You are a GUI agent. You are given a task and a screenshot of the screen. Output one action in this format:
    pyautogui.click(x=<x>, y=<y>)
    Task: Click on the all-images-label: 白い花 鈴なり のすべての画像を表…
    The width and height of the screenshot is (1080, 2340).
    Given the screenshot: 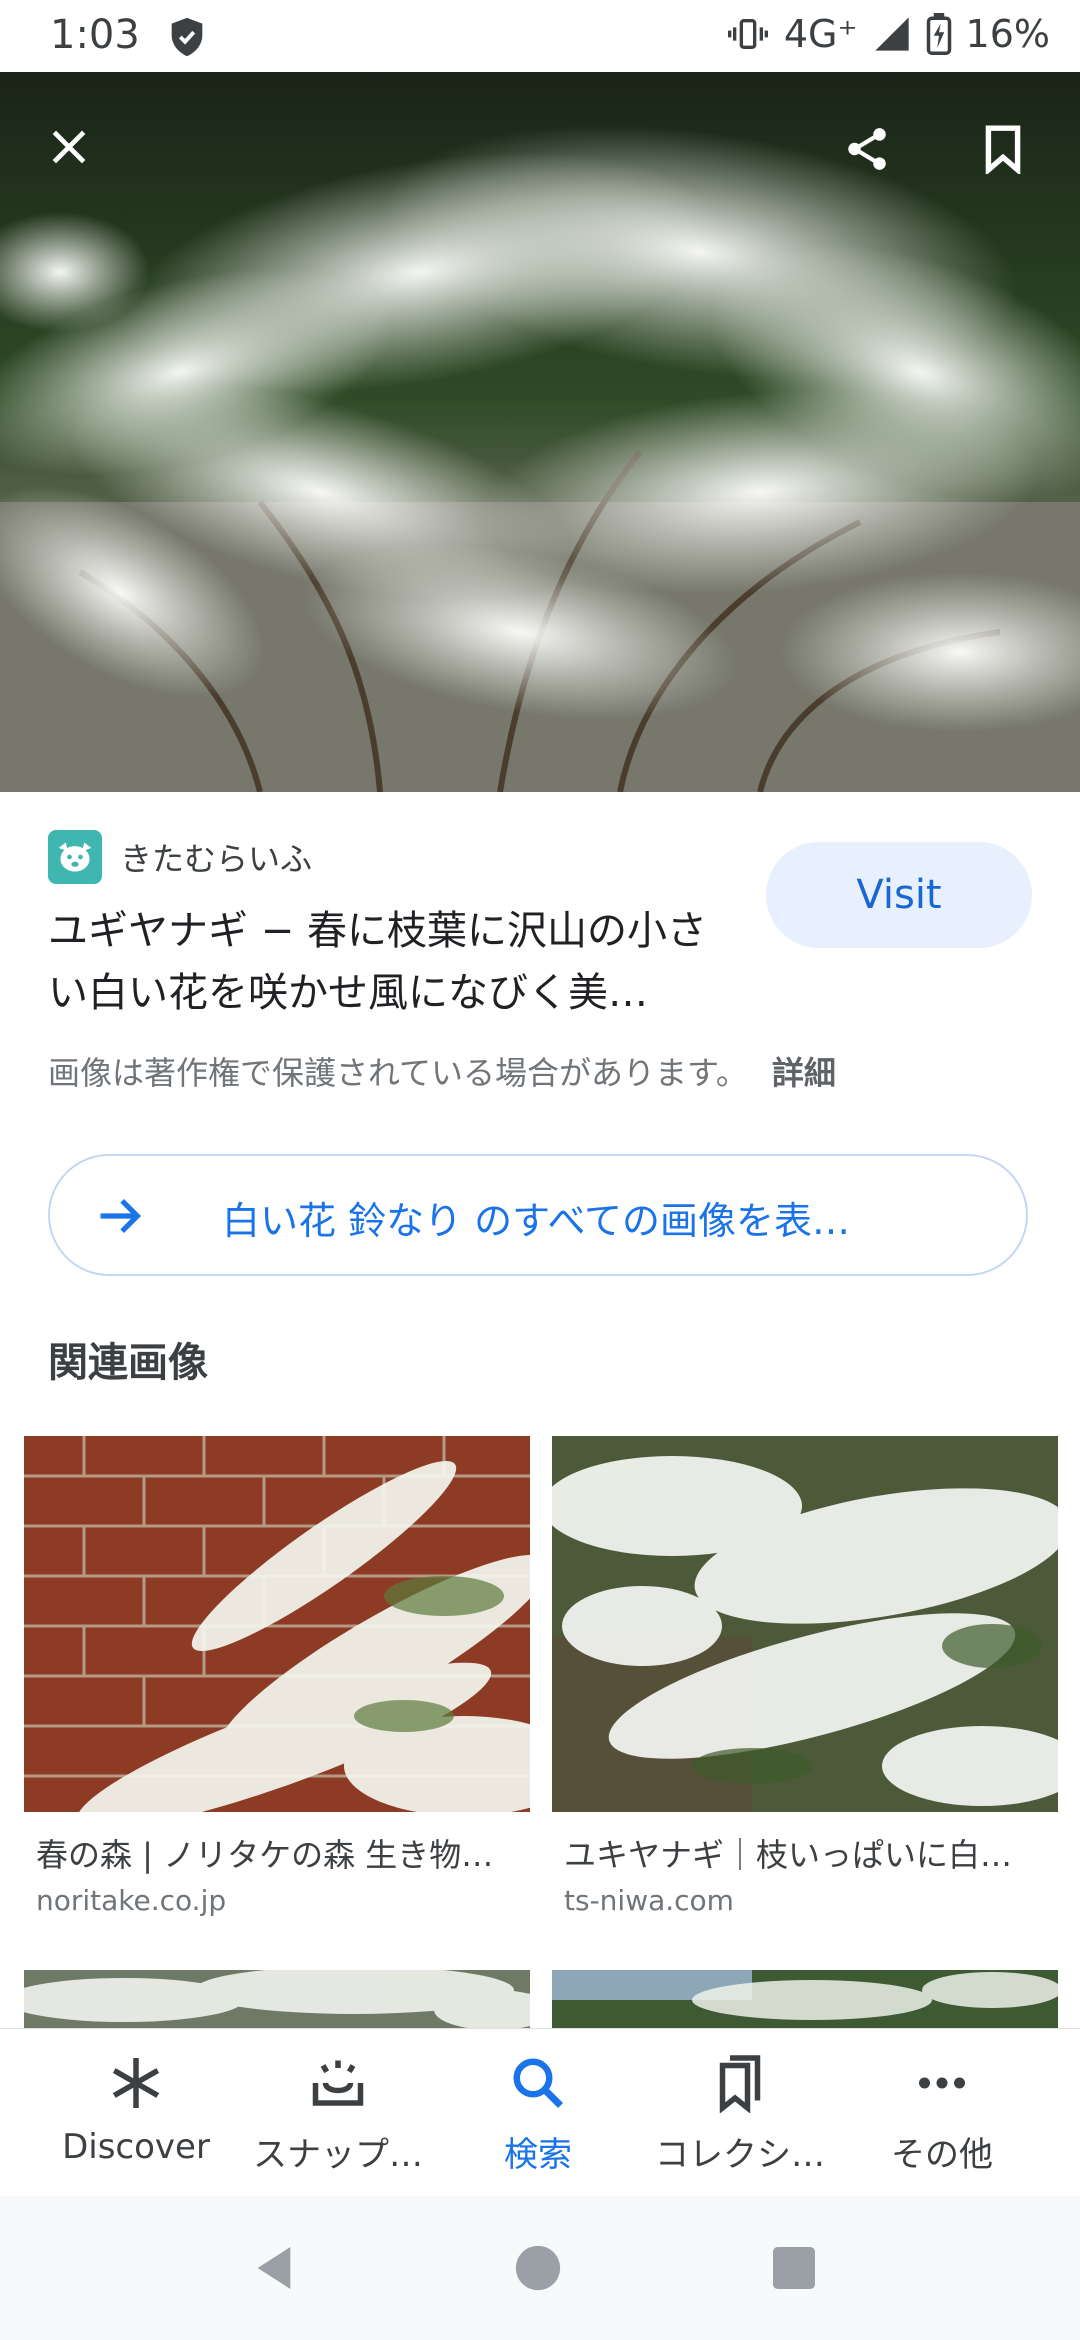 What is the action you would take?
    pyautogui.click(x=536, y=1221)
    